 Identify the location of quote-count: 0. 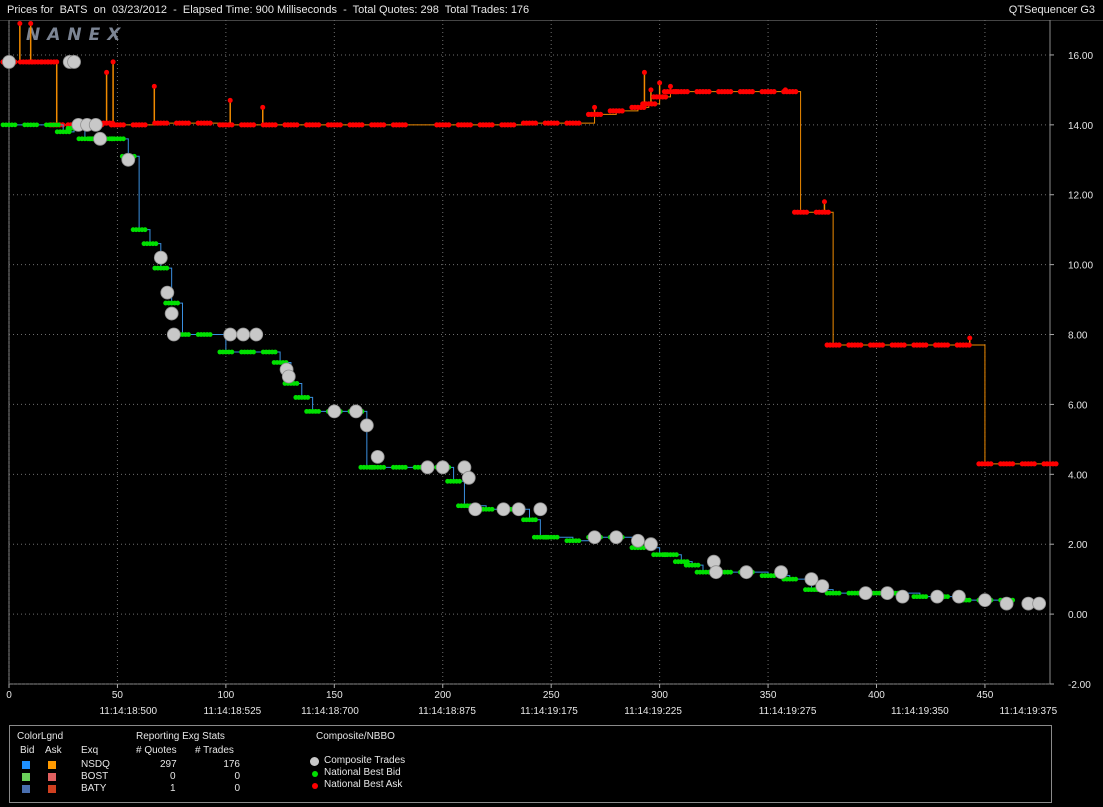
(173, 776).